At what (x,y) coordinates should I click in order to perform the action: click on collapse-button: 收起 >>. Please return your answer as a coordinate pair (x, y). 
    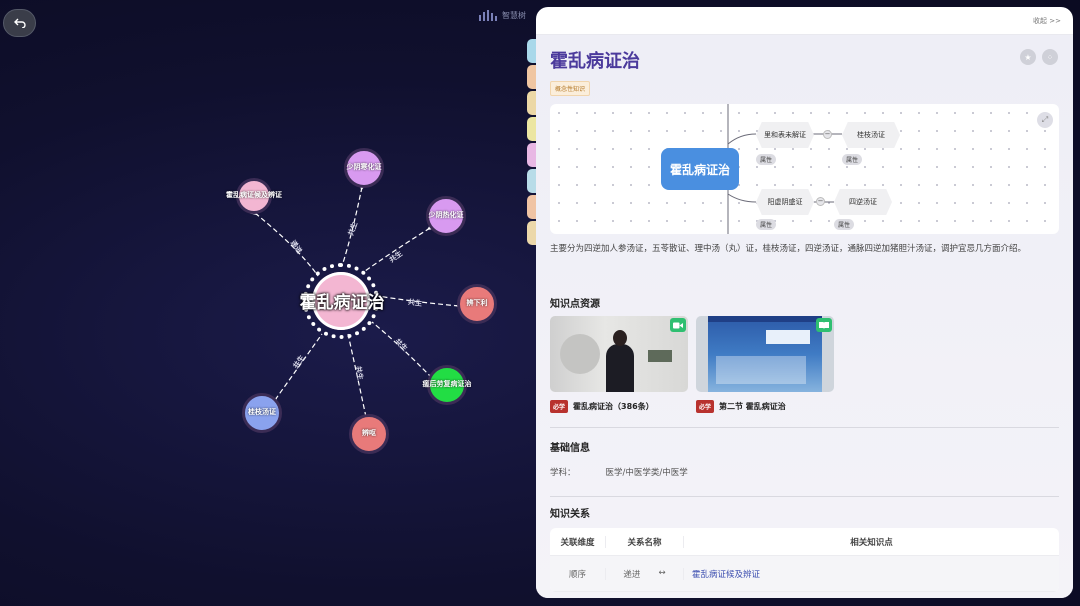
    Looking at the image, I should click on (1047, 21).